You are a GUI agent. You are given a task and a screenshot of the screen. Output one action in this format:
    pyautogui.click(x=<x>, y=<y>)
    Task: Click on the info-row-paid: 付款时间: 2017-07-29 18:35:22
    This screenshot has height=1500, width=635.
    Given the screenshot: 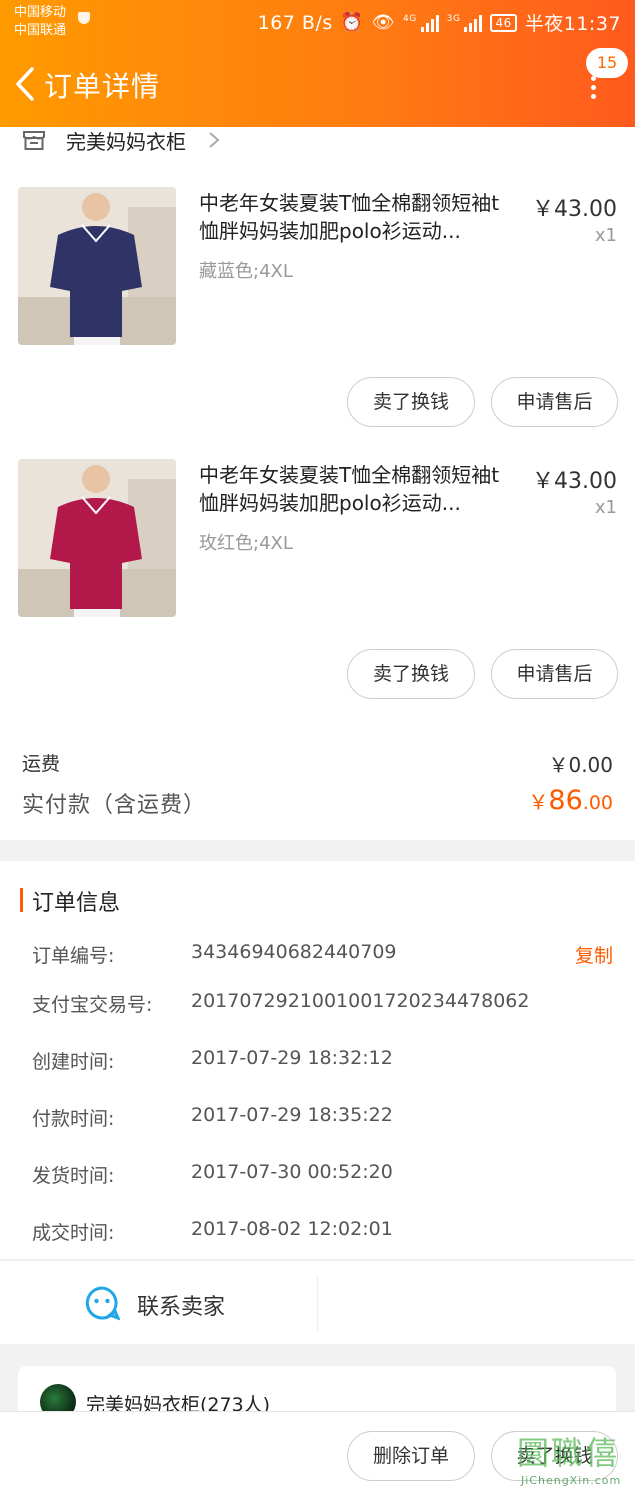 What is the action you would take?
    pyautogui.click(x=322, y=1118)
    